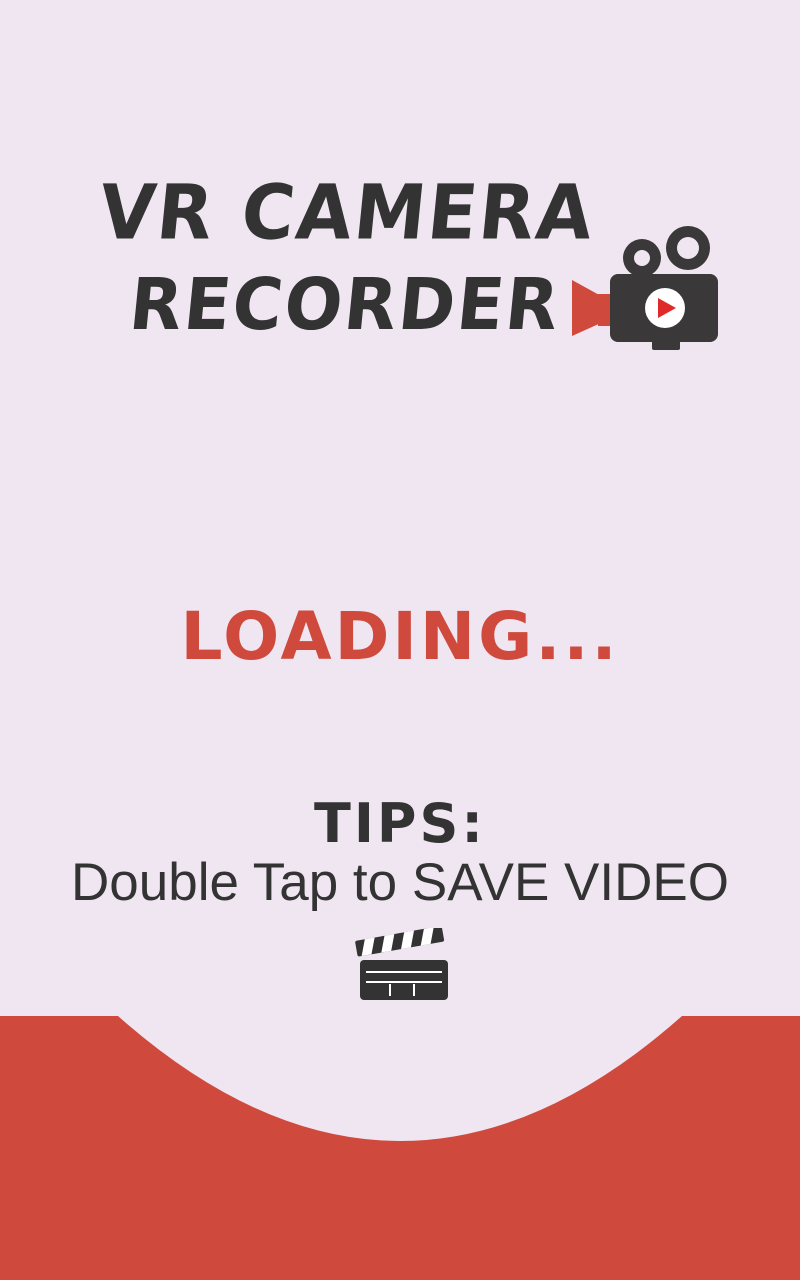  I want to click on tips-text: Double Tap to SAVE VIDEO, so click(400, 882).